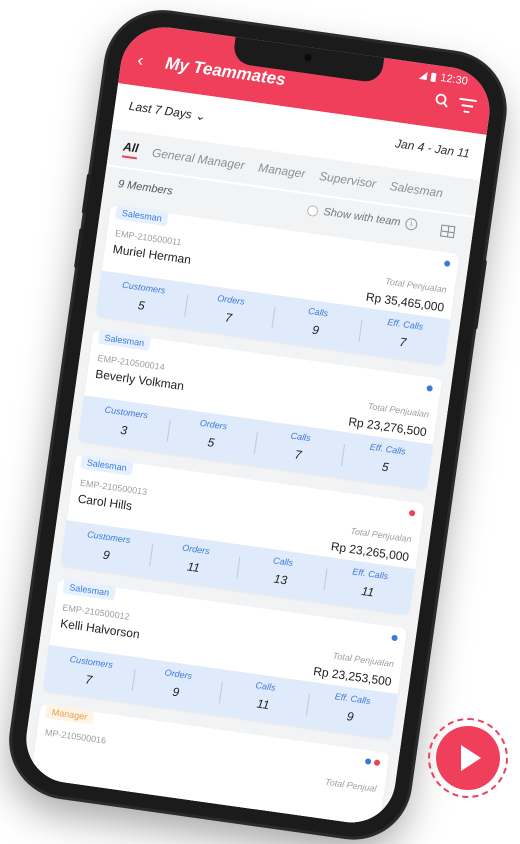  I want to click on stat-customers: Customers 7, so click(90, 674).